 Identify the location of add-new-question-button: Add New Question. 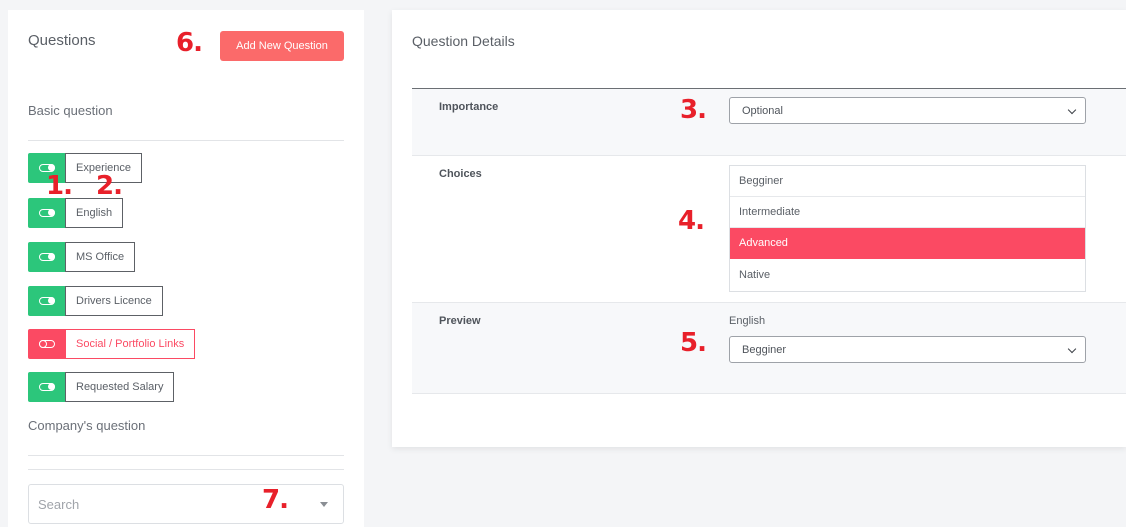
(282, 46).